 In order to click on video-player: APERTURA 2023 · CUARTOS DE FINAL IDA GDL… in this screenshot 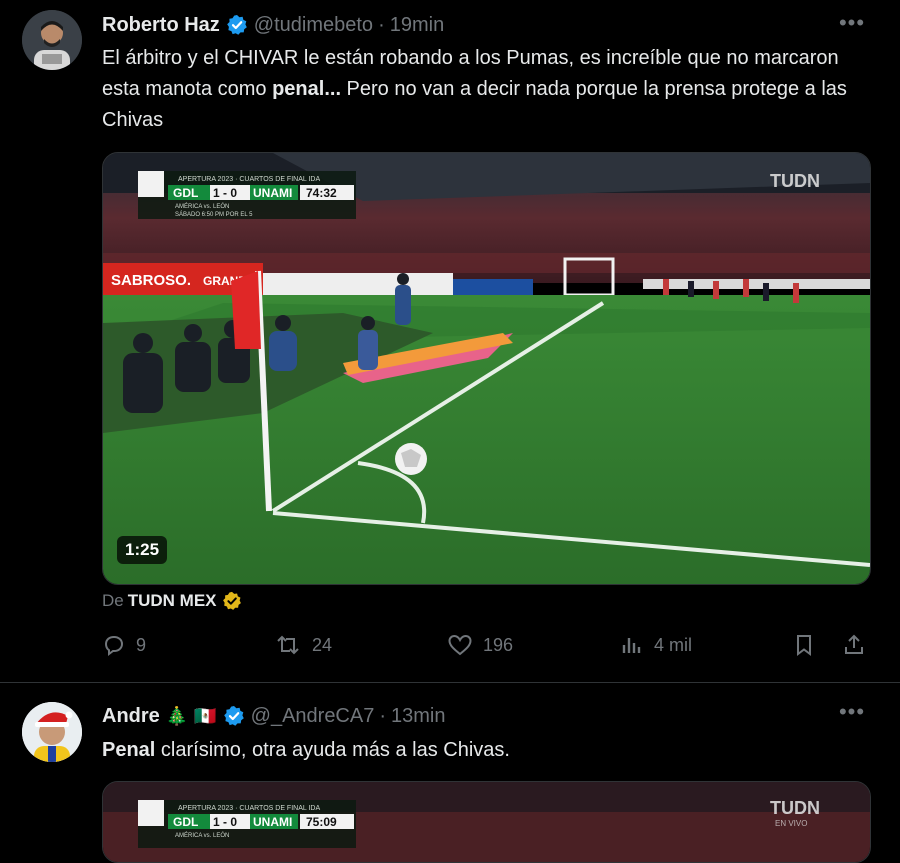, I will do `click(486, 822)`.